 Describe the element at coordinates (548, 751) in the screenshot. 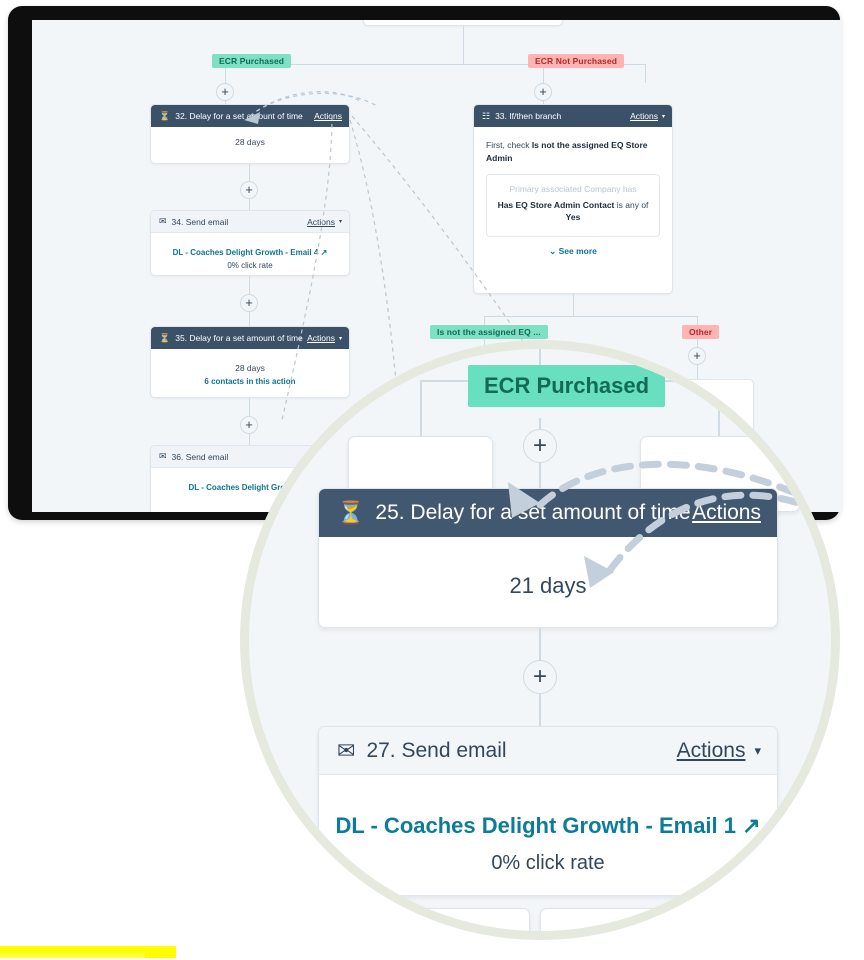

I see `card-header: ✉ 27. Send email Actions ▾` at that location.